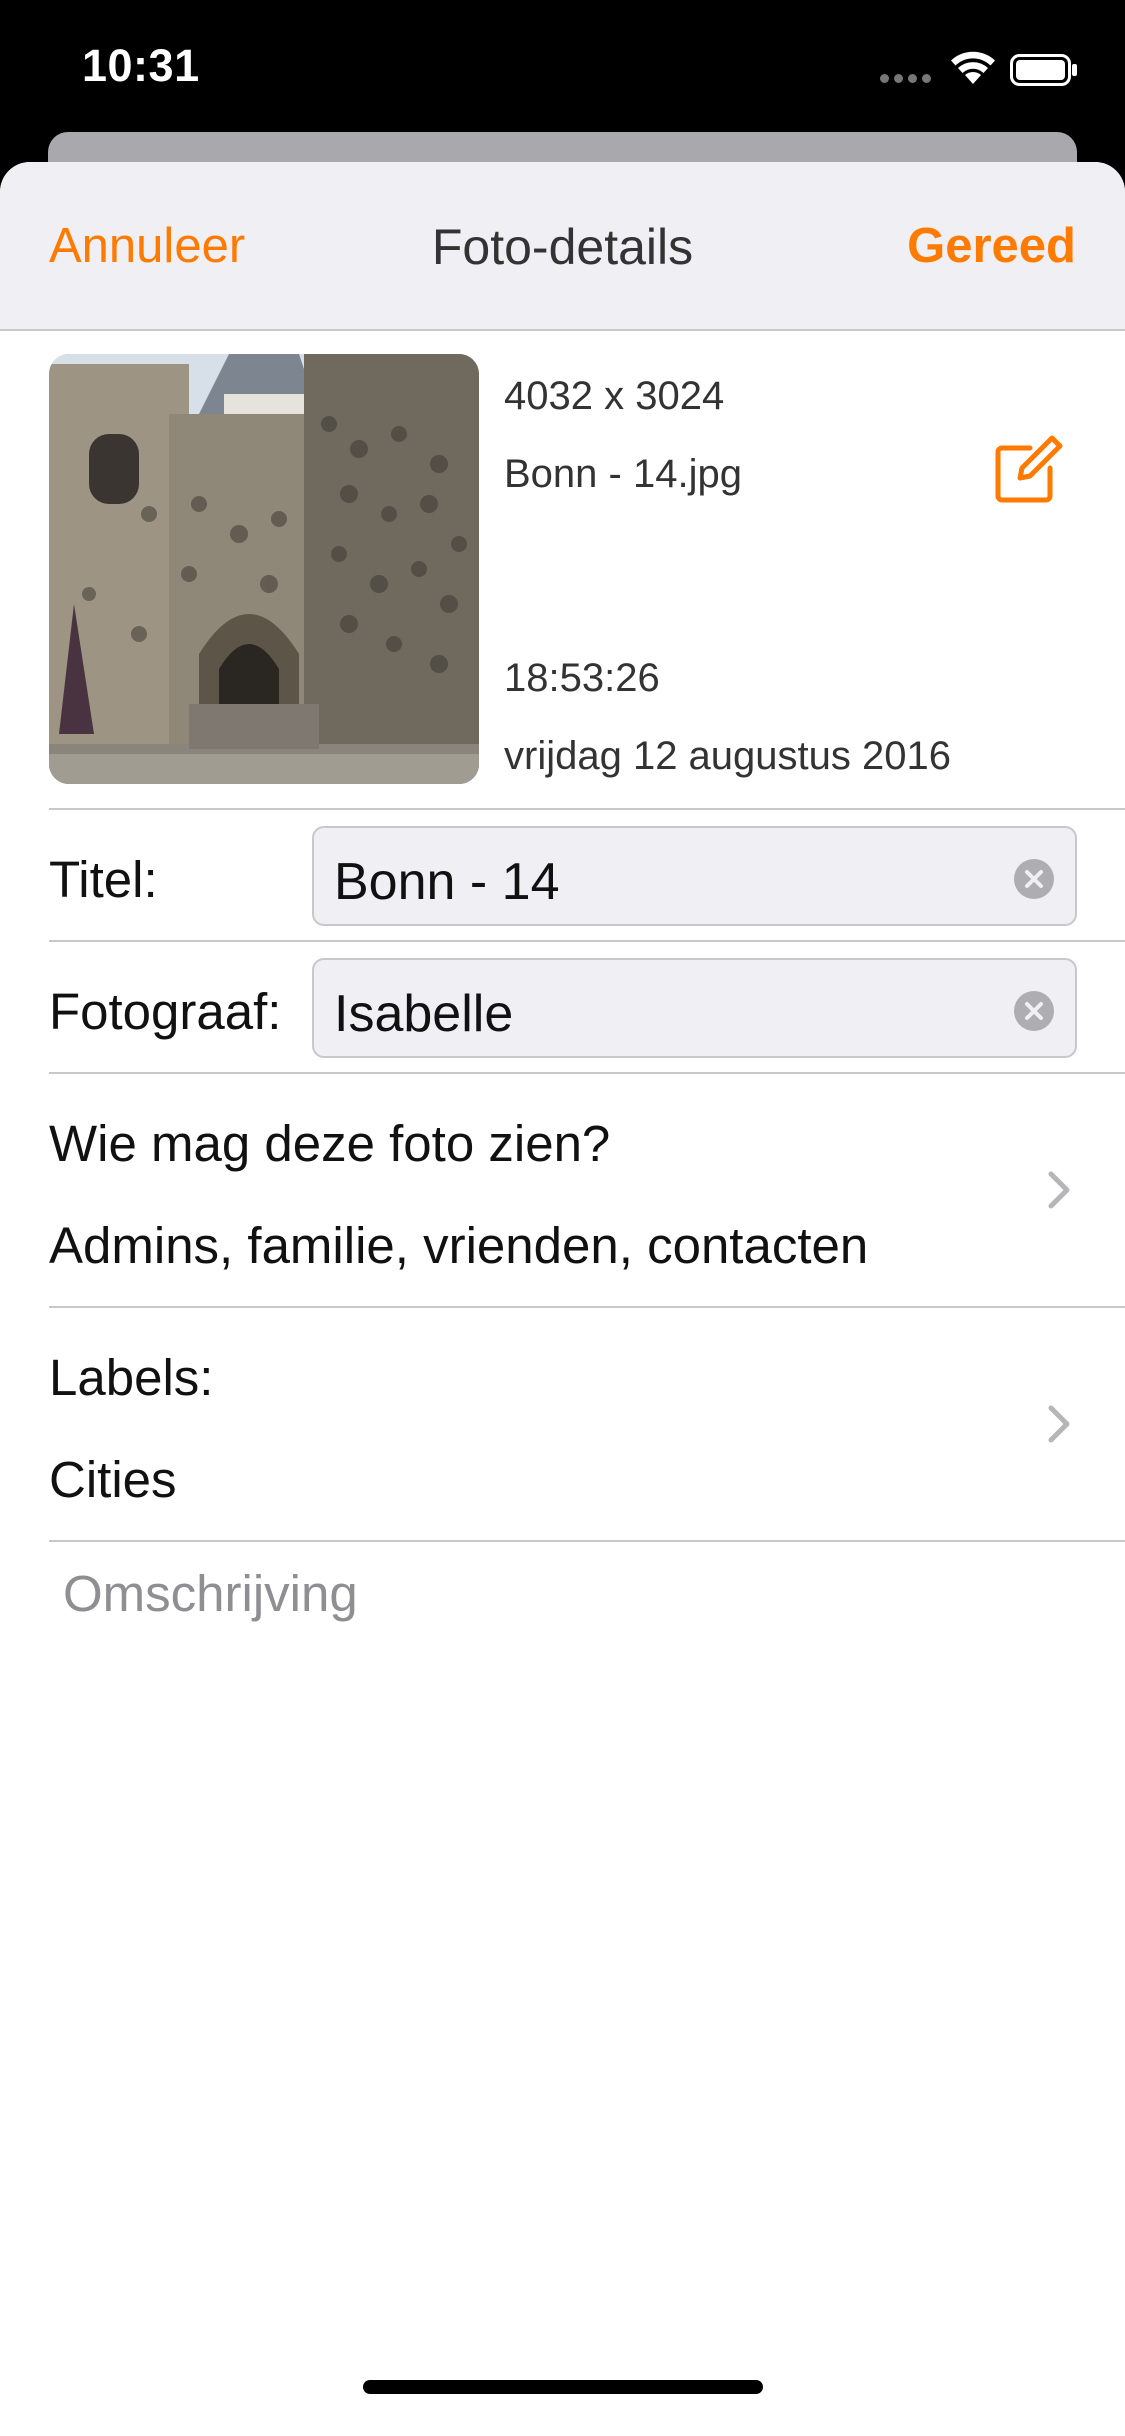 This screenshot has width=1125, height=2436. Describe the element at coordinates (973, 67) in the screenshot. I see `wifi-icon` at that location.